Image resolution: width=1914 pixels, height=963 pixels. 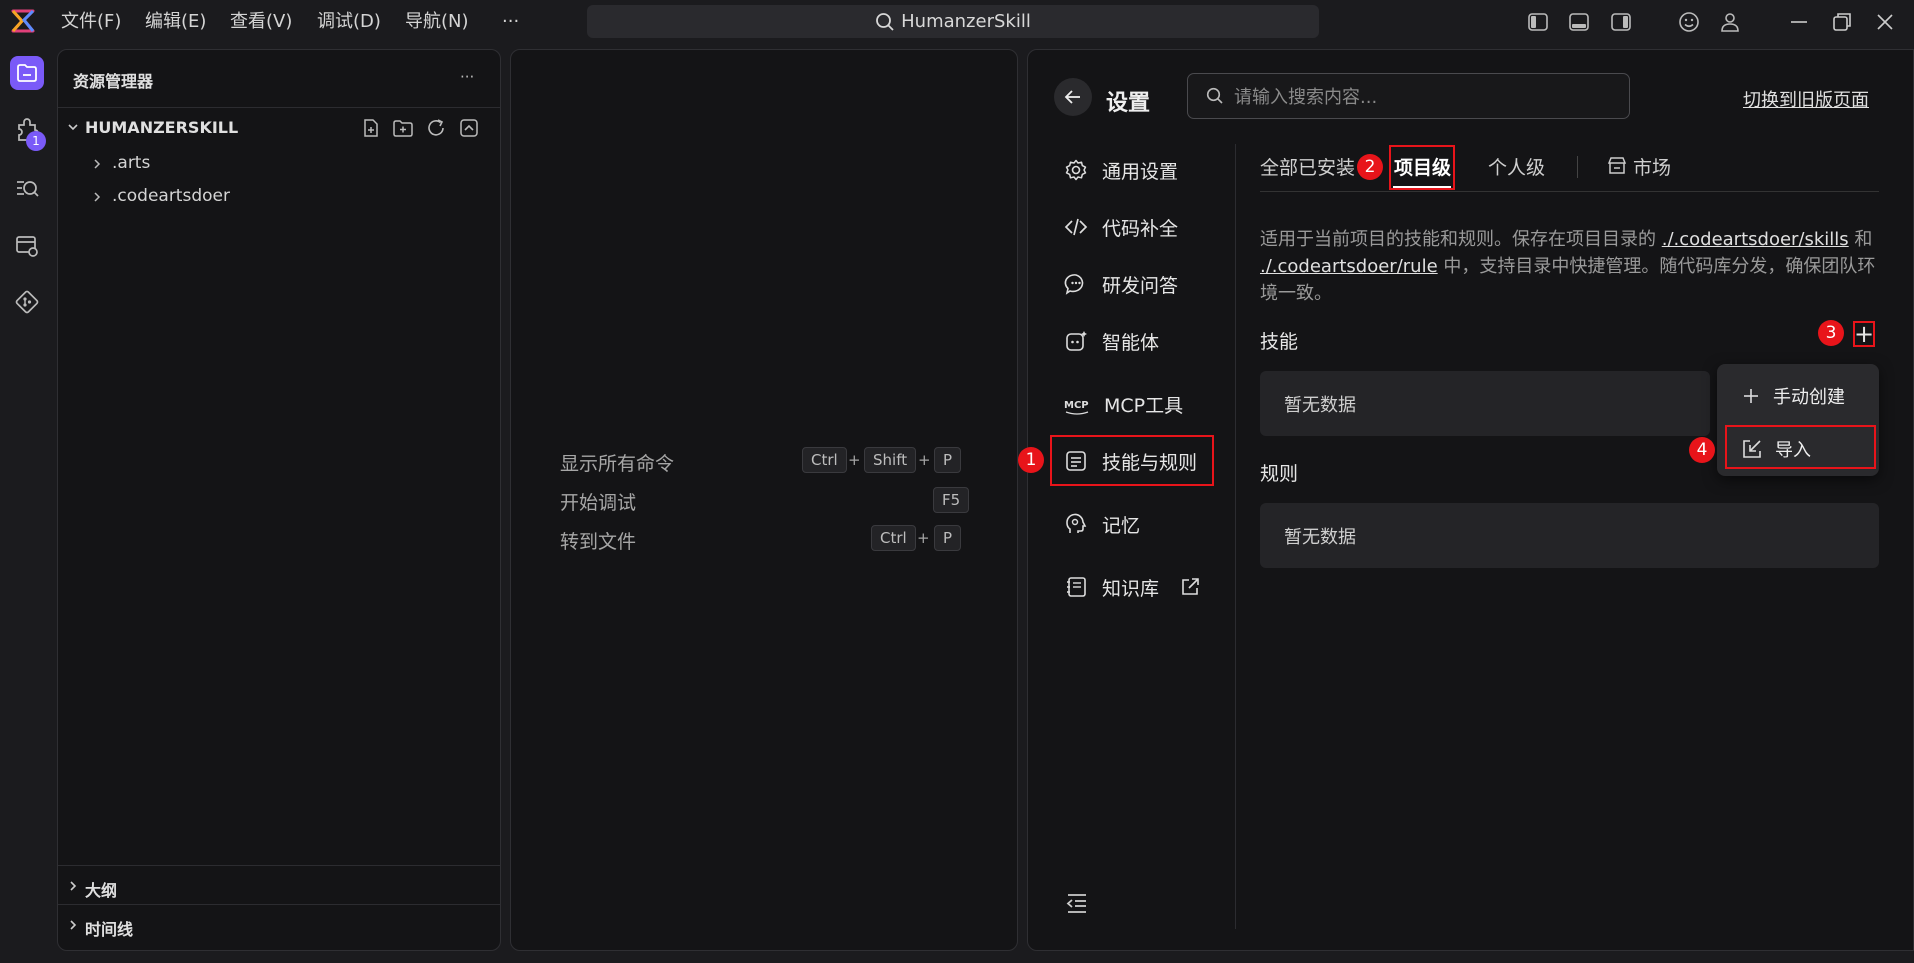 I want to click on skills-section-label: 技能, so click(x=1279, y=342).